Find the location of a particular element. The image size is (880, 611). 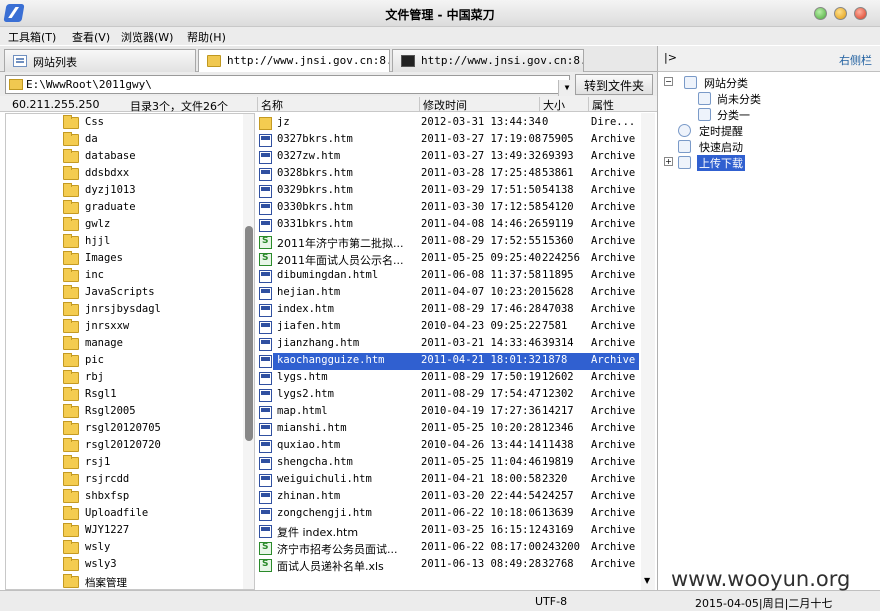

tree-scroll-thumb is located at coordinates (249, 333).